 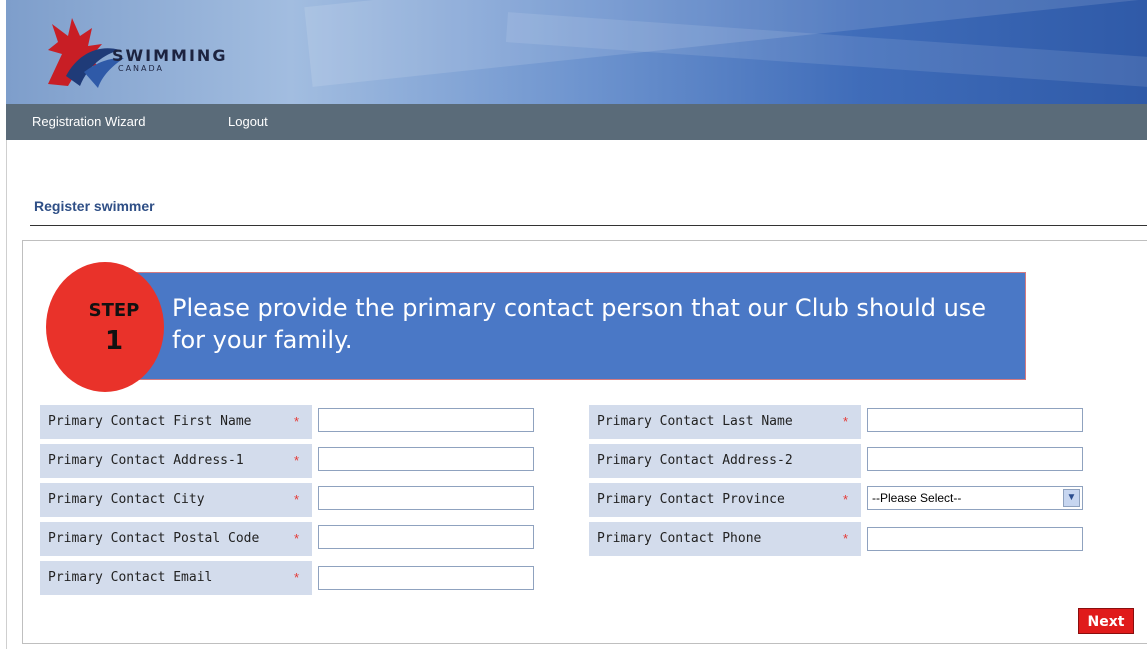 What do you see at coordinates (426, 498) in the screenshot?
I see `city-input` at bounding box center [426, 498].